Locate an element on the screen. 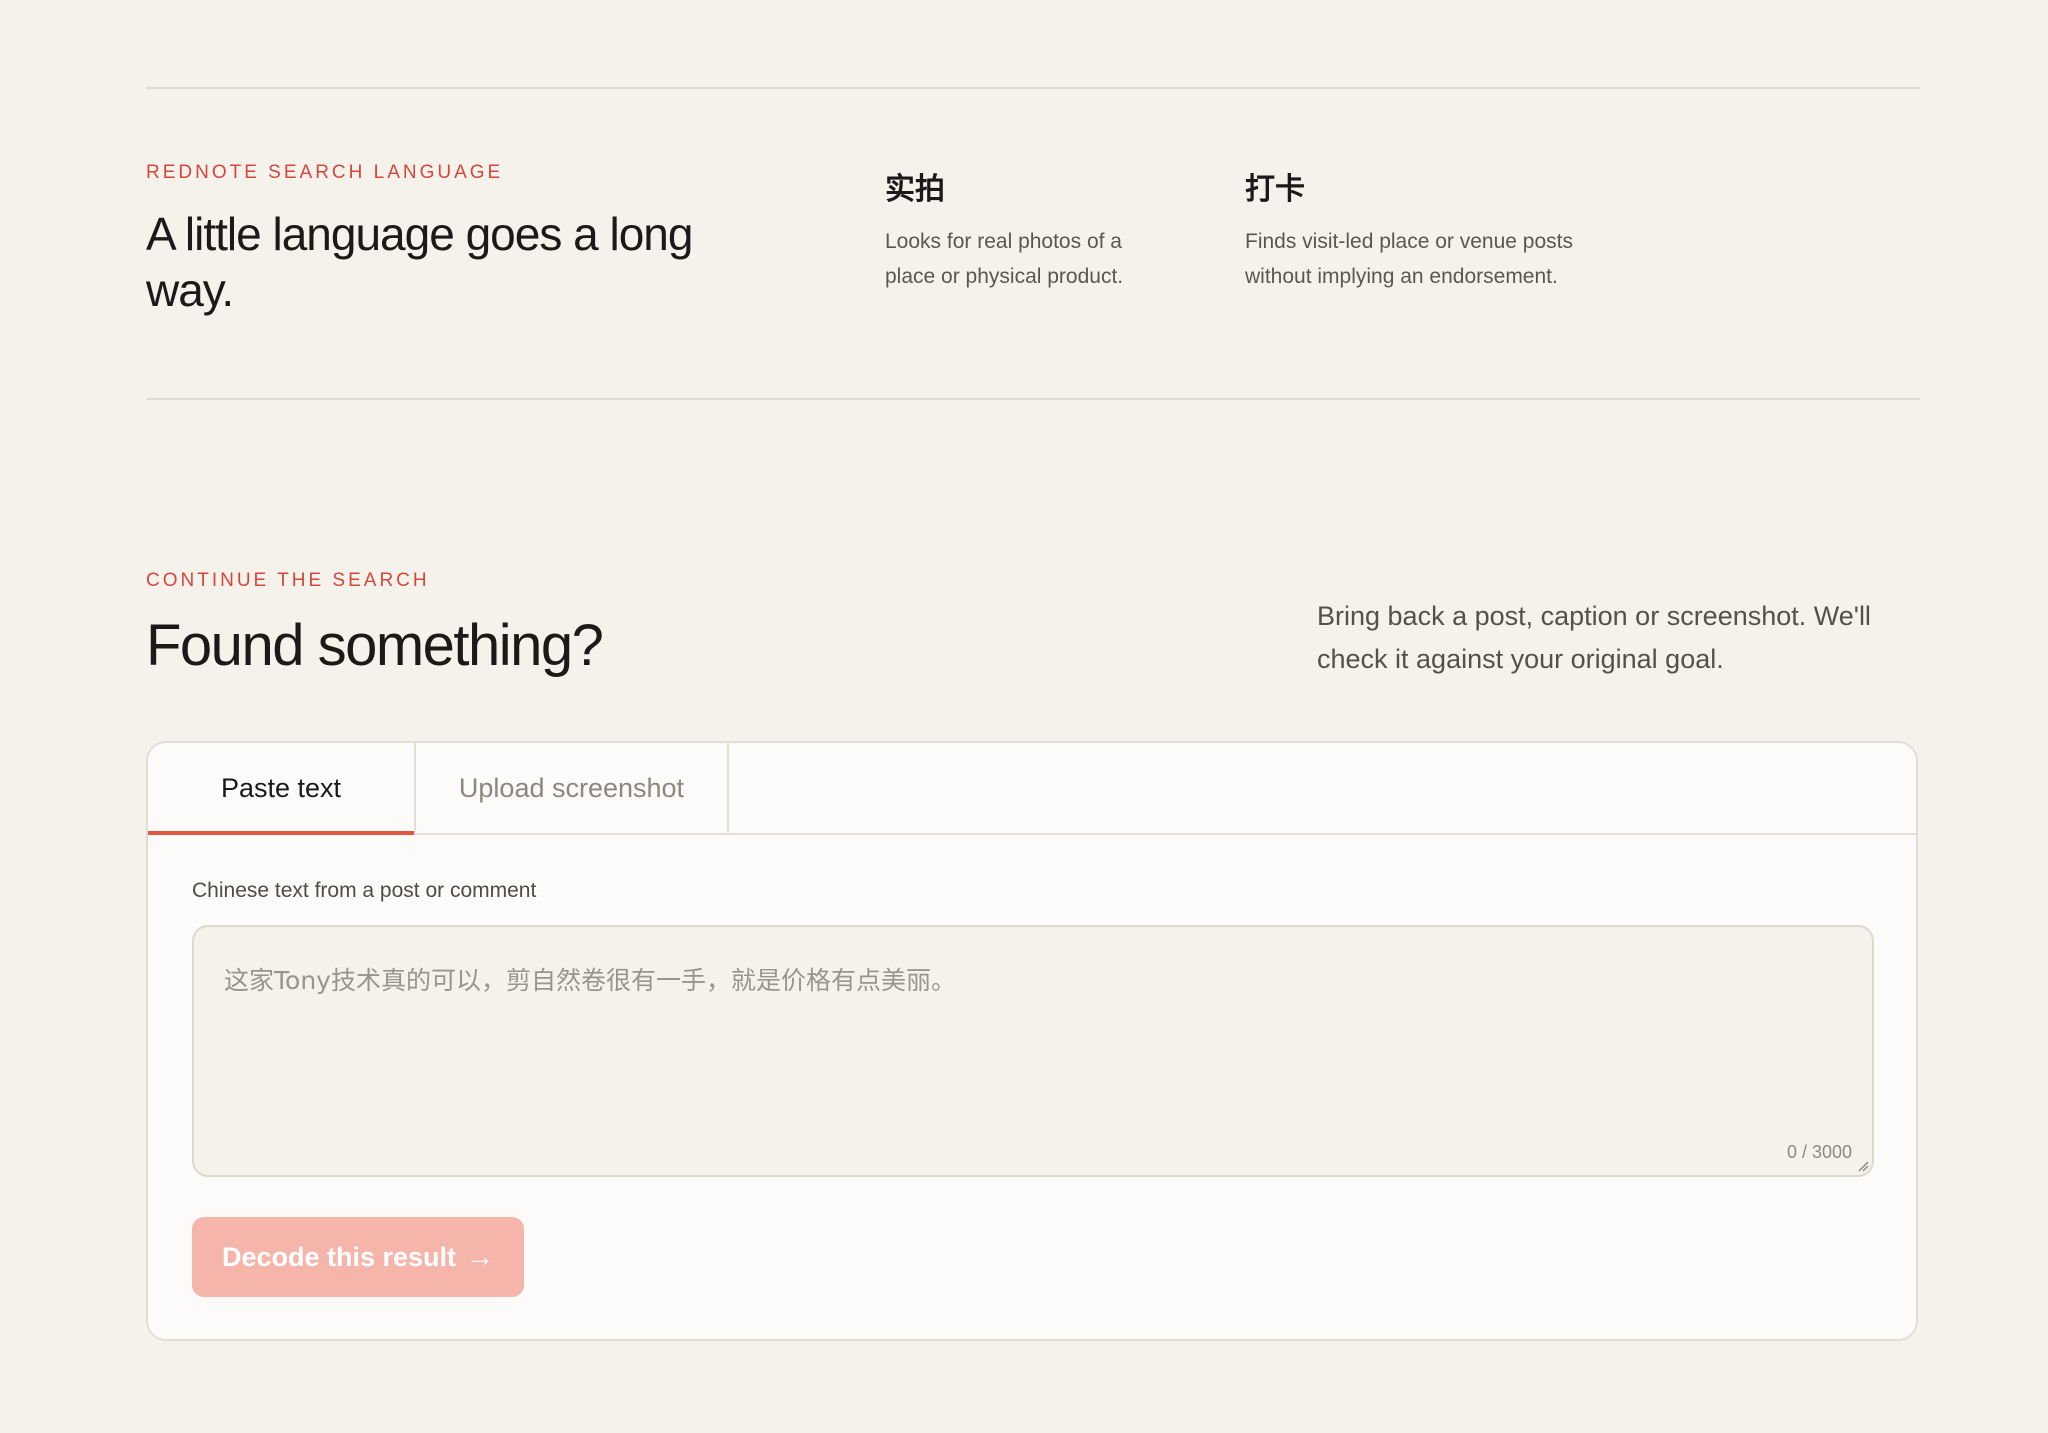  section-eyebrow: CONTINUE THE SEARCH is located at coordinates (288, 580).